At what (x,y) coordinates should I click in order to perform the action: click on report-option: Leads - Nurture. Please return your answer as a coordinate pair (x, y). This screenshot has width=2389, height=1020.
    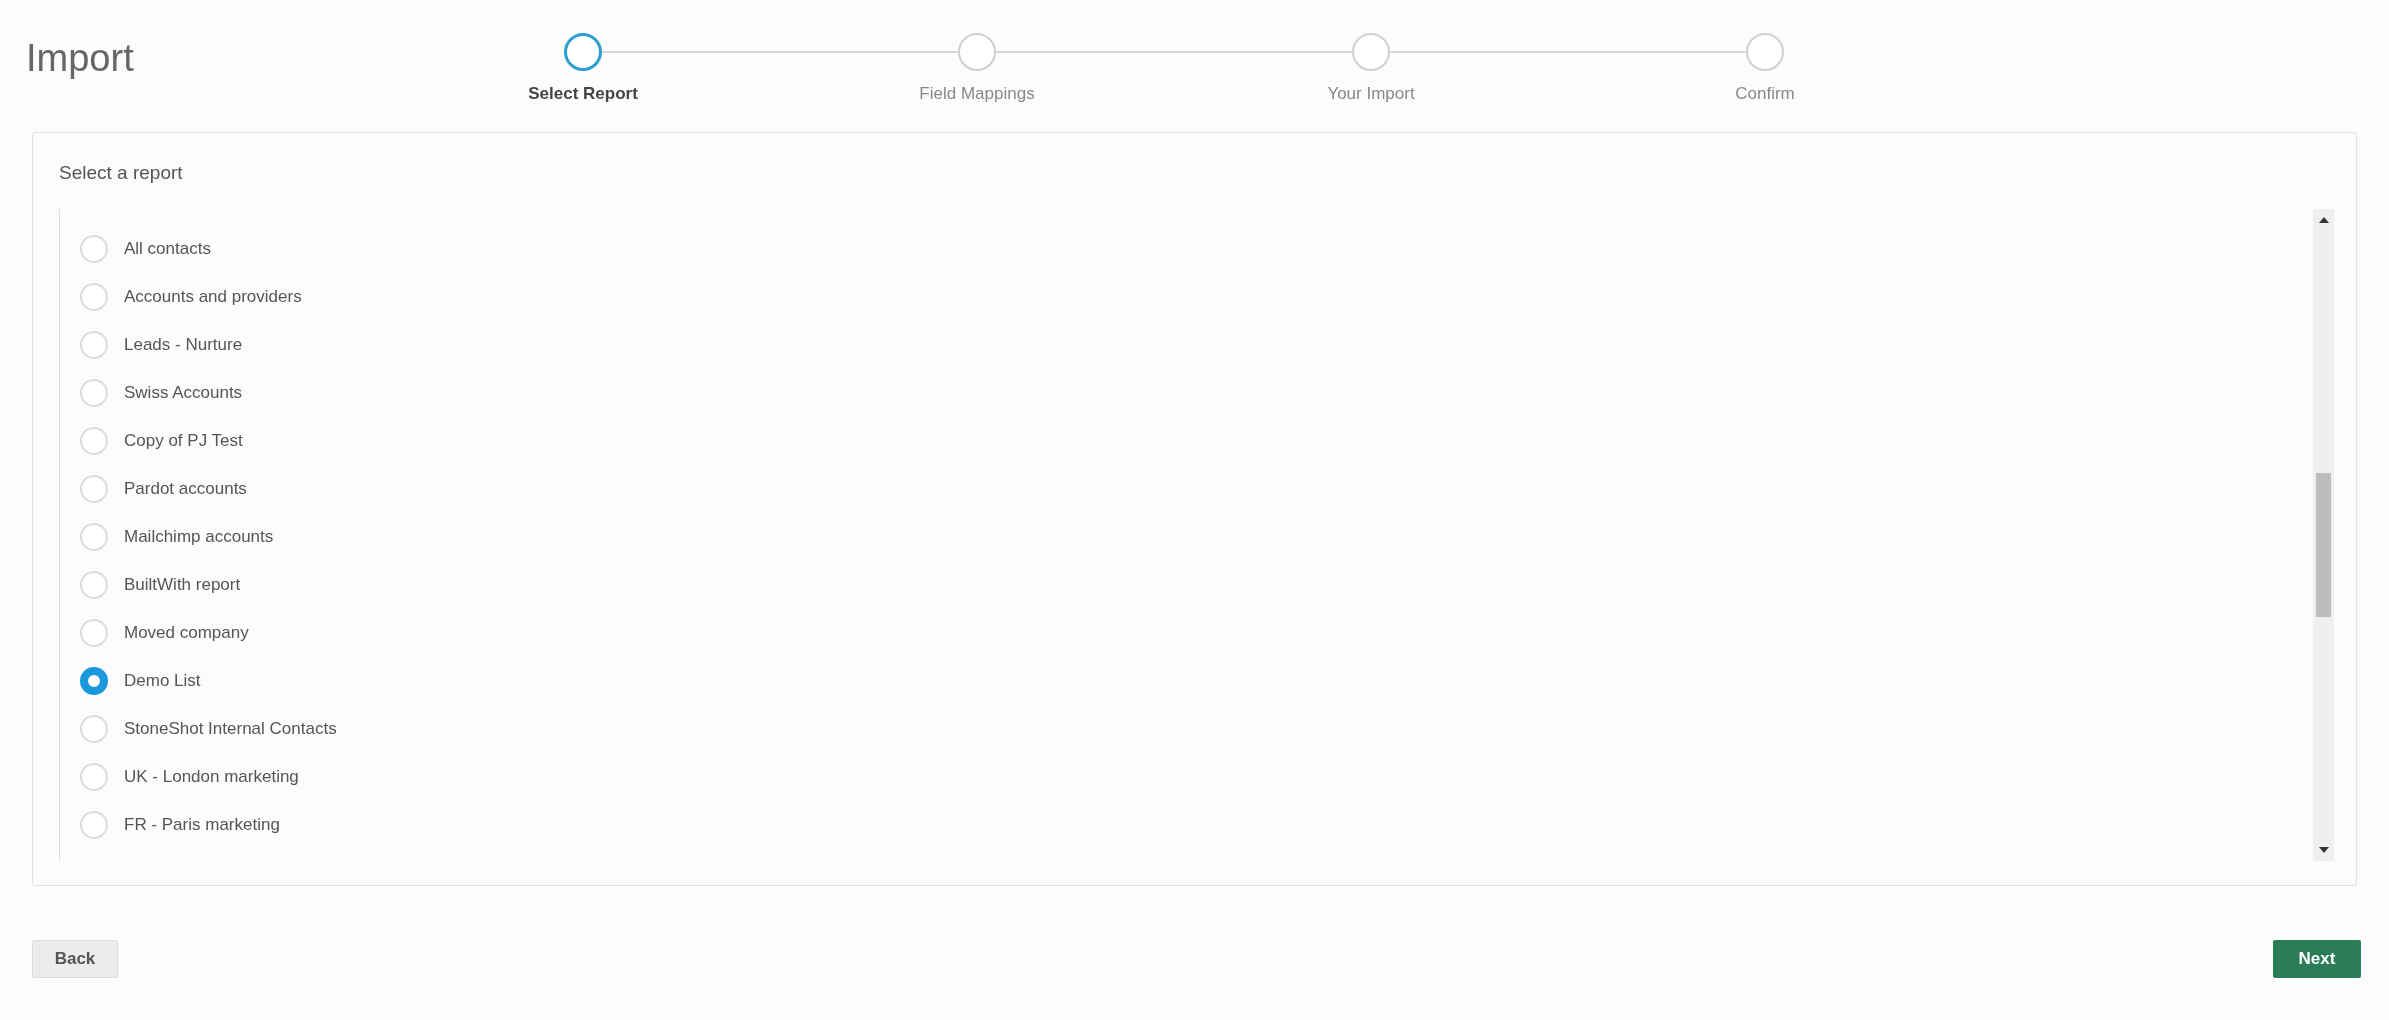
    Looking at the image, I should click on (183, 345).